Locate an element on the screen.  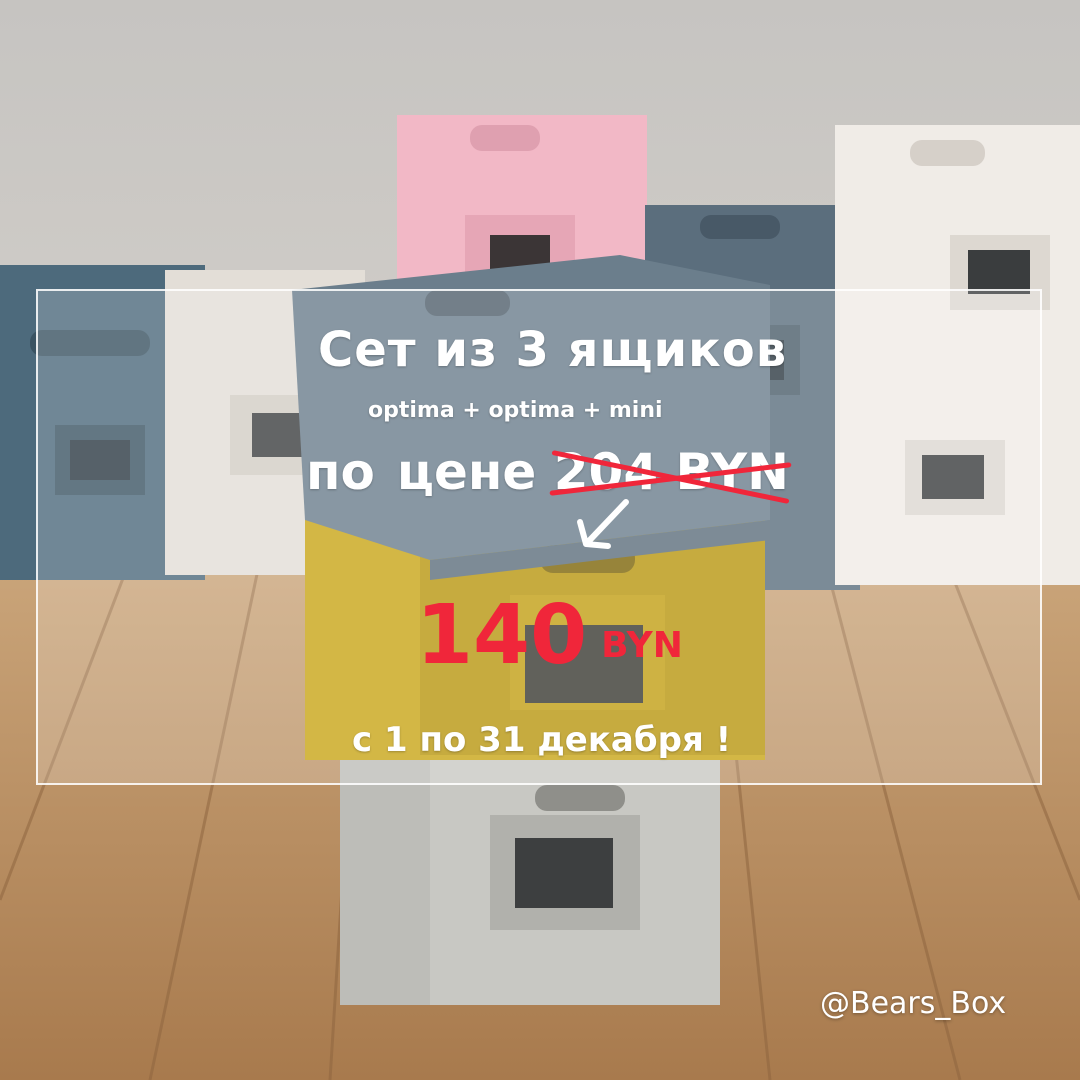
new-price-amount: 140 is located at coordinates (502, 635).